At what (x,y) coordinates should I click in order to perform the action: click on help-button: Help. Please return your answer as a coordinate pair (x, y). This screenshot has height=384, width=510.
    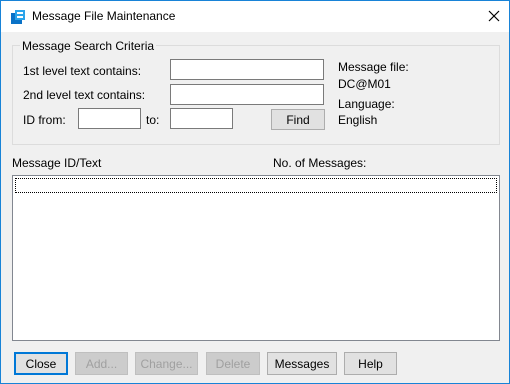
    Looking at the image, I should click on (370, 363).